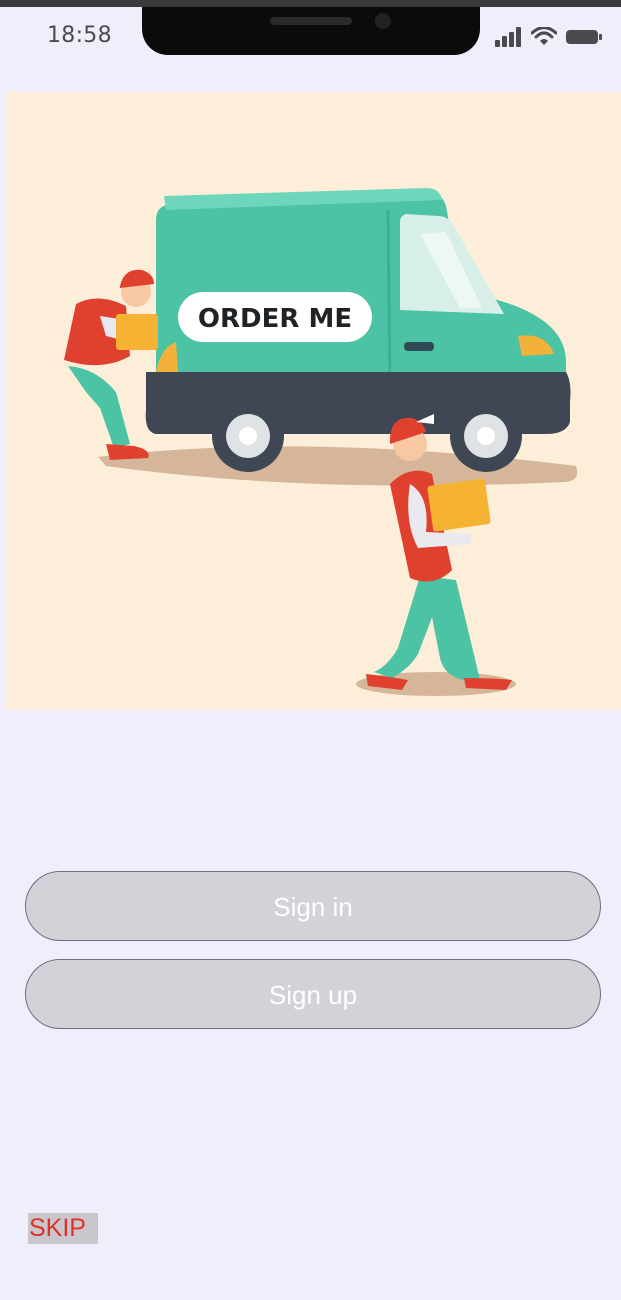  What do you see at coordinates (248, 436) in the screenshot?
I see `rear-wheel` at bounding box center [248, 436].